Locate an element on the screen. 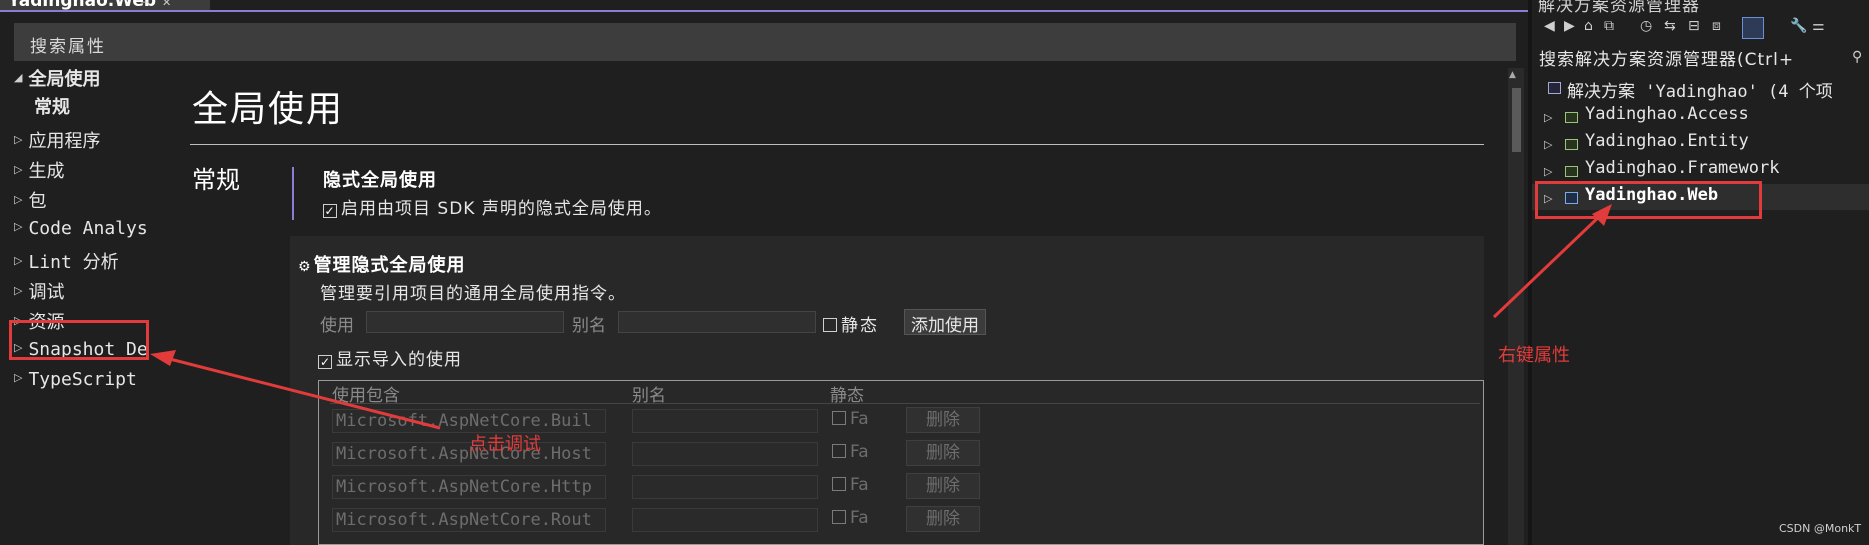  arrowhead-debug-icon is located at coordinates (163, 358).